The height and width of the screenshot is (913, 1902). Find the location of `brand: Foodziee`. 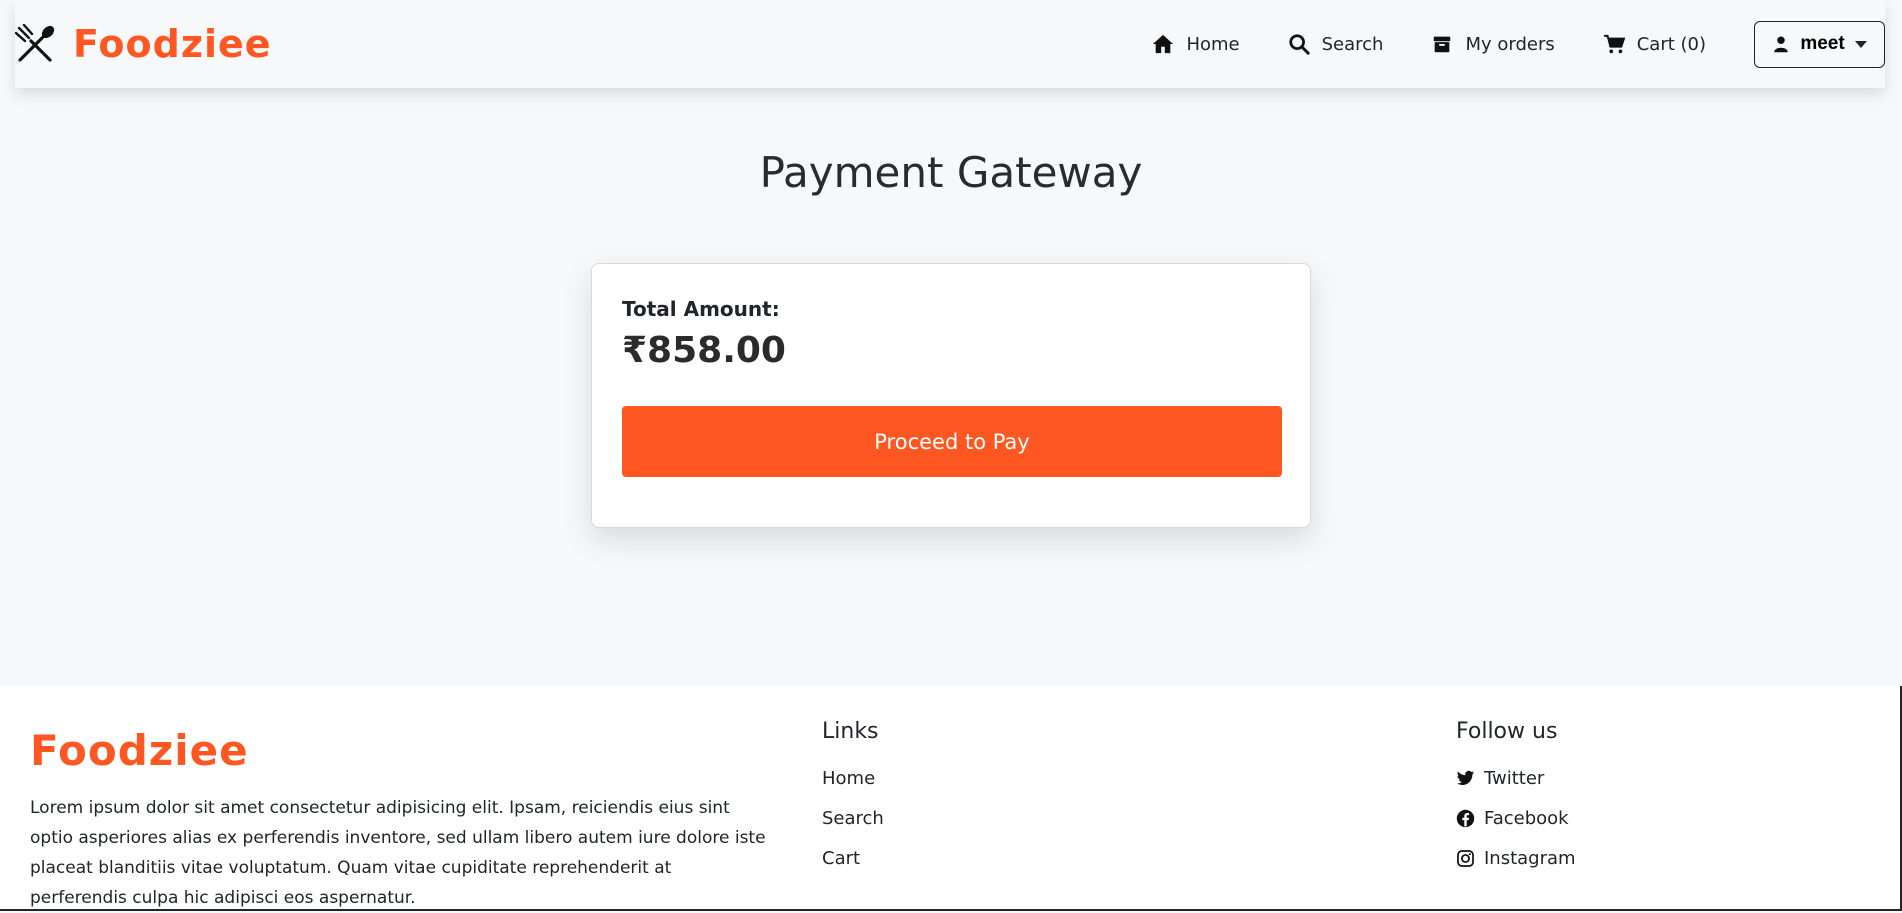

brand: Foodziee is located at coordinates (143, 44).